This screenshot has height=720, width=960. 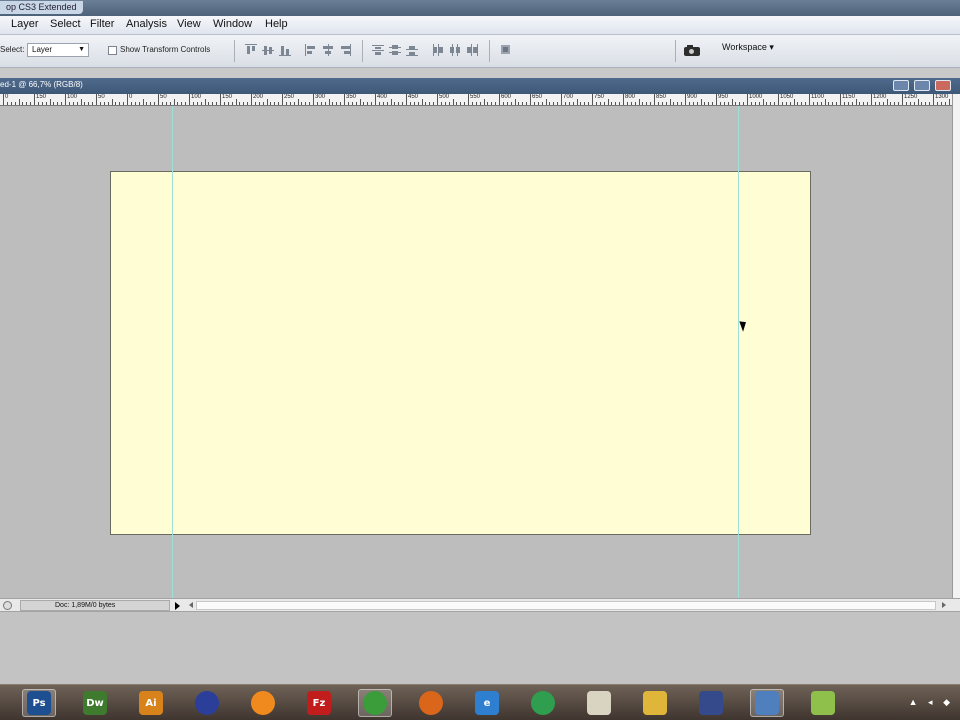 I want to click on horizontal-scrollbar, so click(x=566, y=605).